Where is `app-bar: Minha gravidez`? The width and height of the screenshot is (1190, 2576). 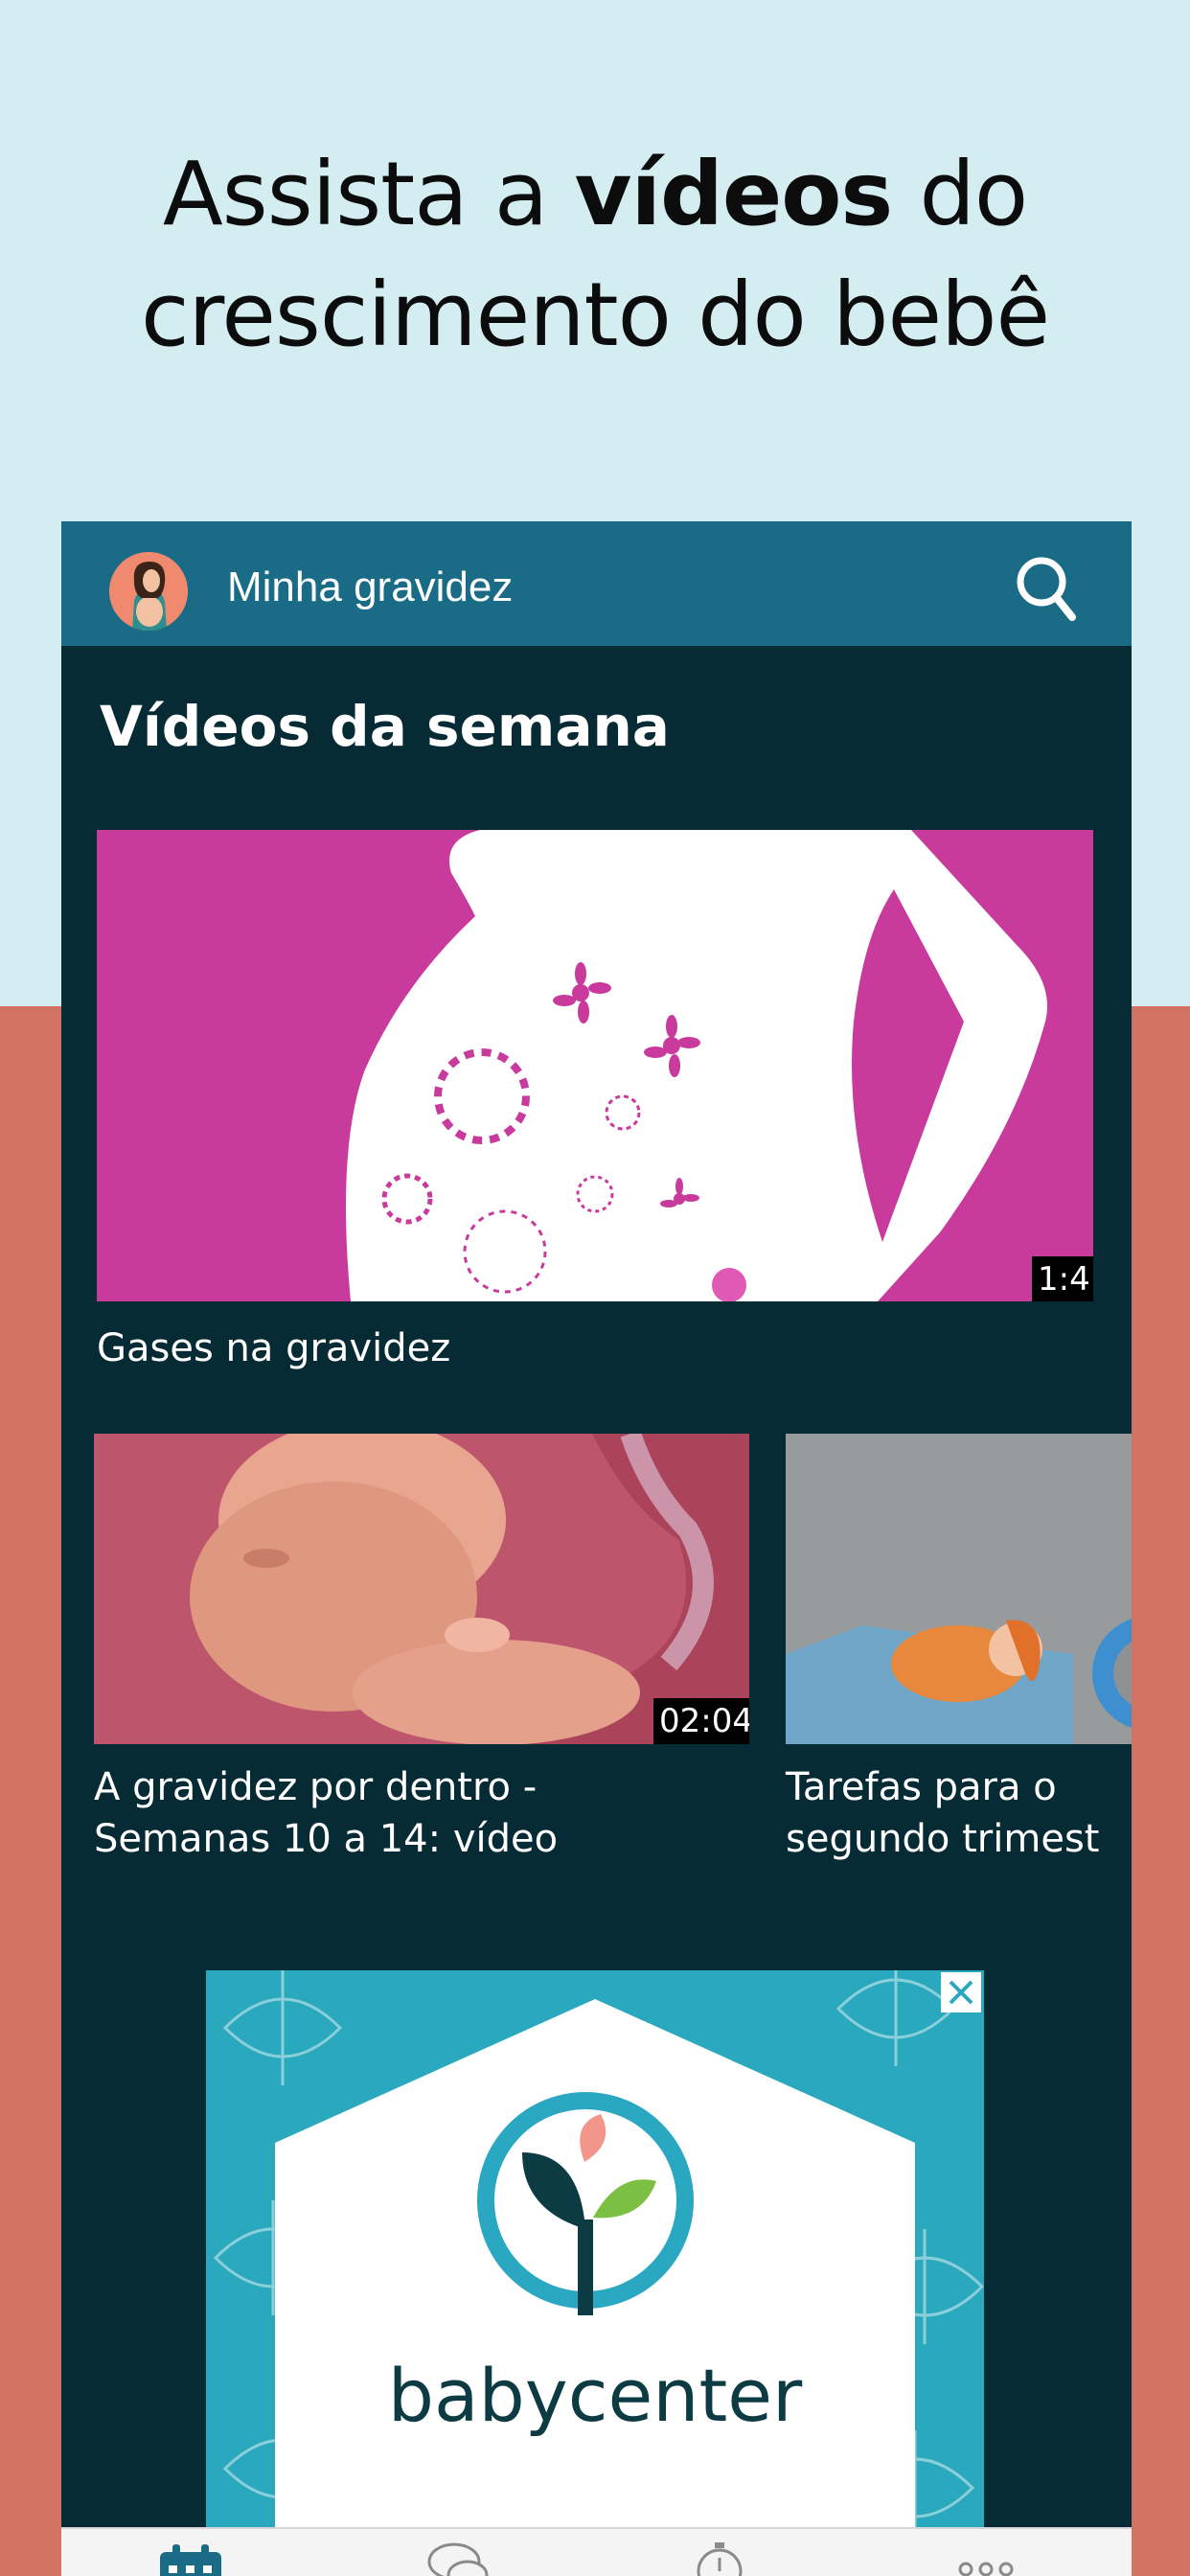 app-bar: Minha gravidez is located at coordinates (596, 583).